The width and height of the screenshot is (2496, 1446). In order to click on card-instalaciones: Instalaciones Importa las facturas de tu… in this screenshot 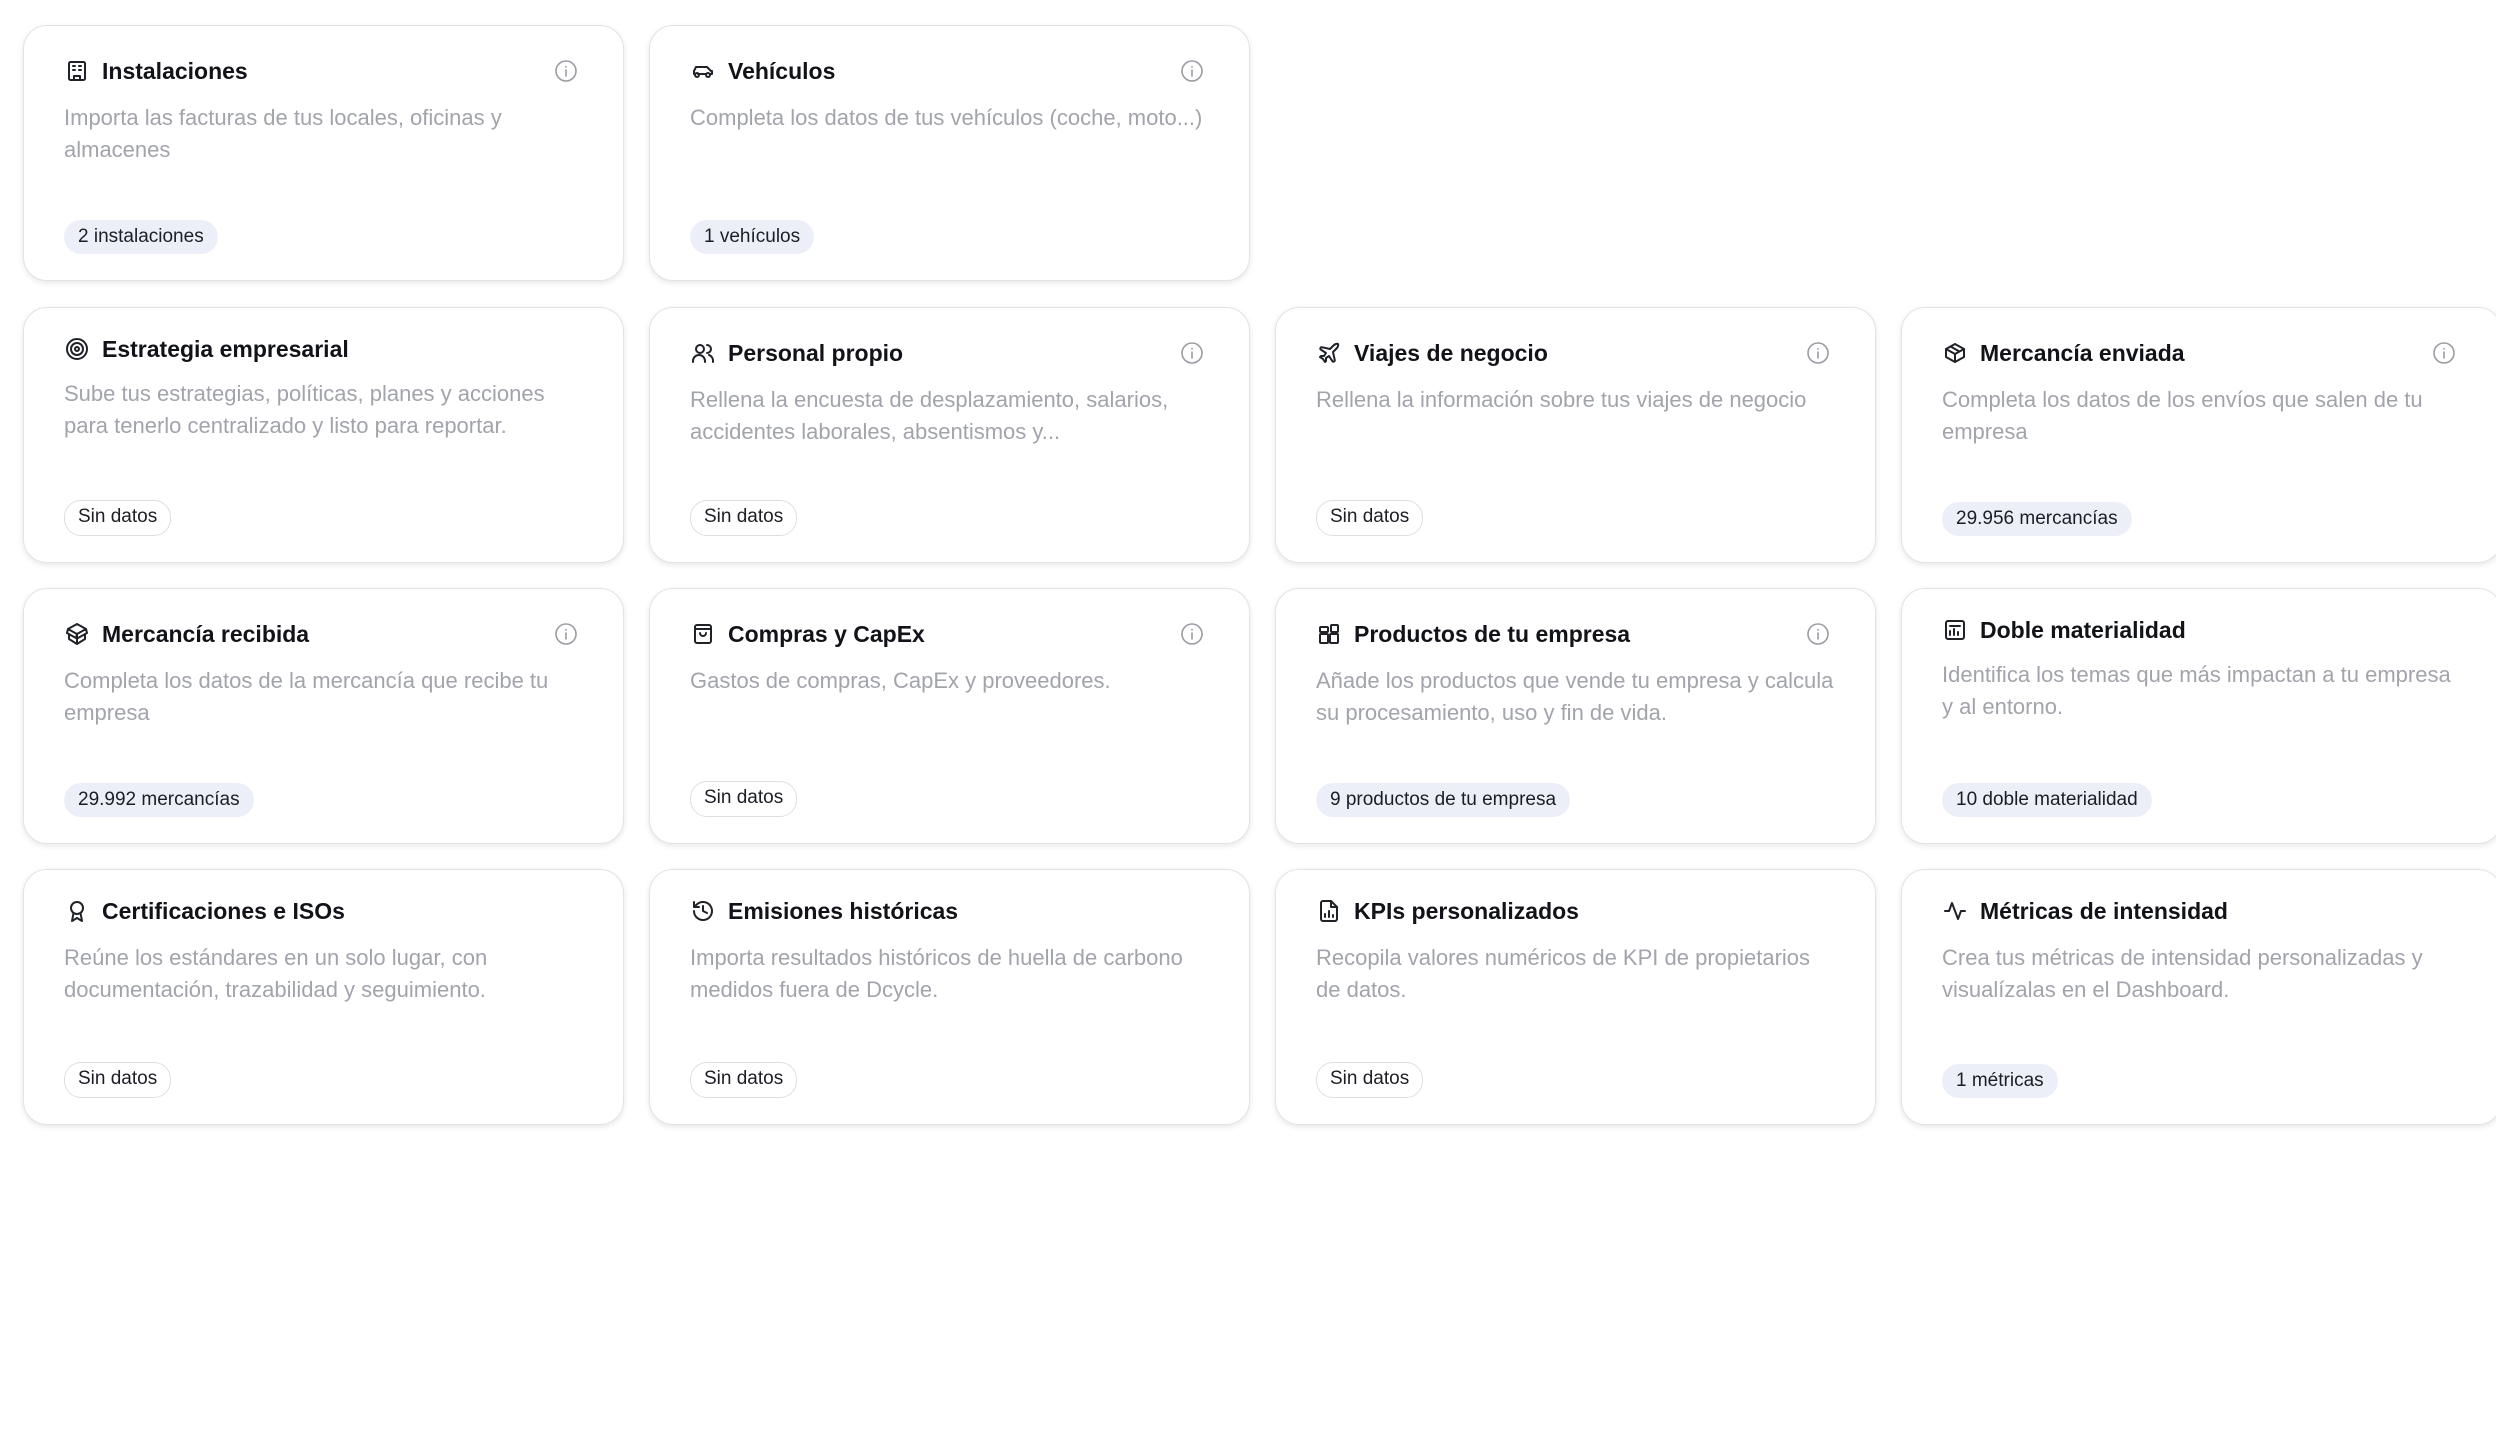, I will do `click(323, 153)`.